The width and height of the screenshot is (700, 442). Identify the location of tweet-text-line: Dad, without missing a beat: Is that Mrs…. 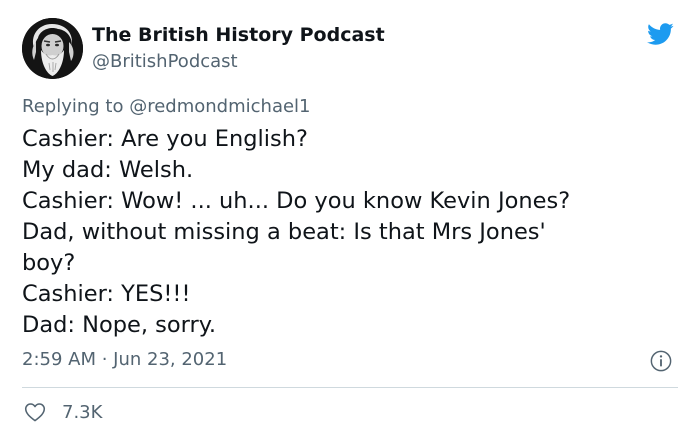
(284, 232).